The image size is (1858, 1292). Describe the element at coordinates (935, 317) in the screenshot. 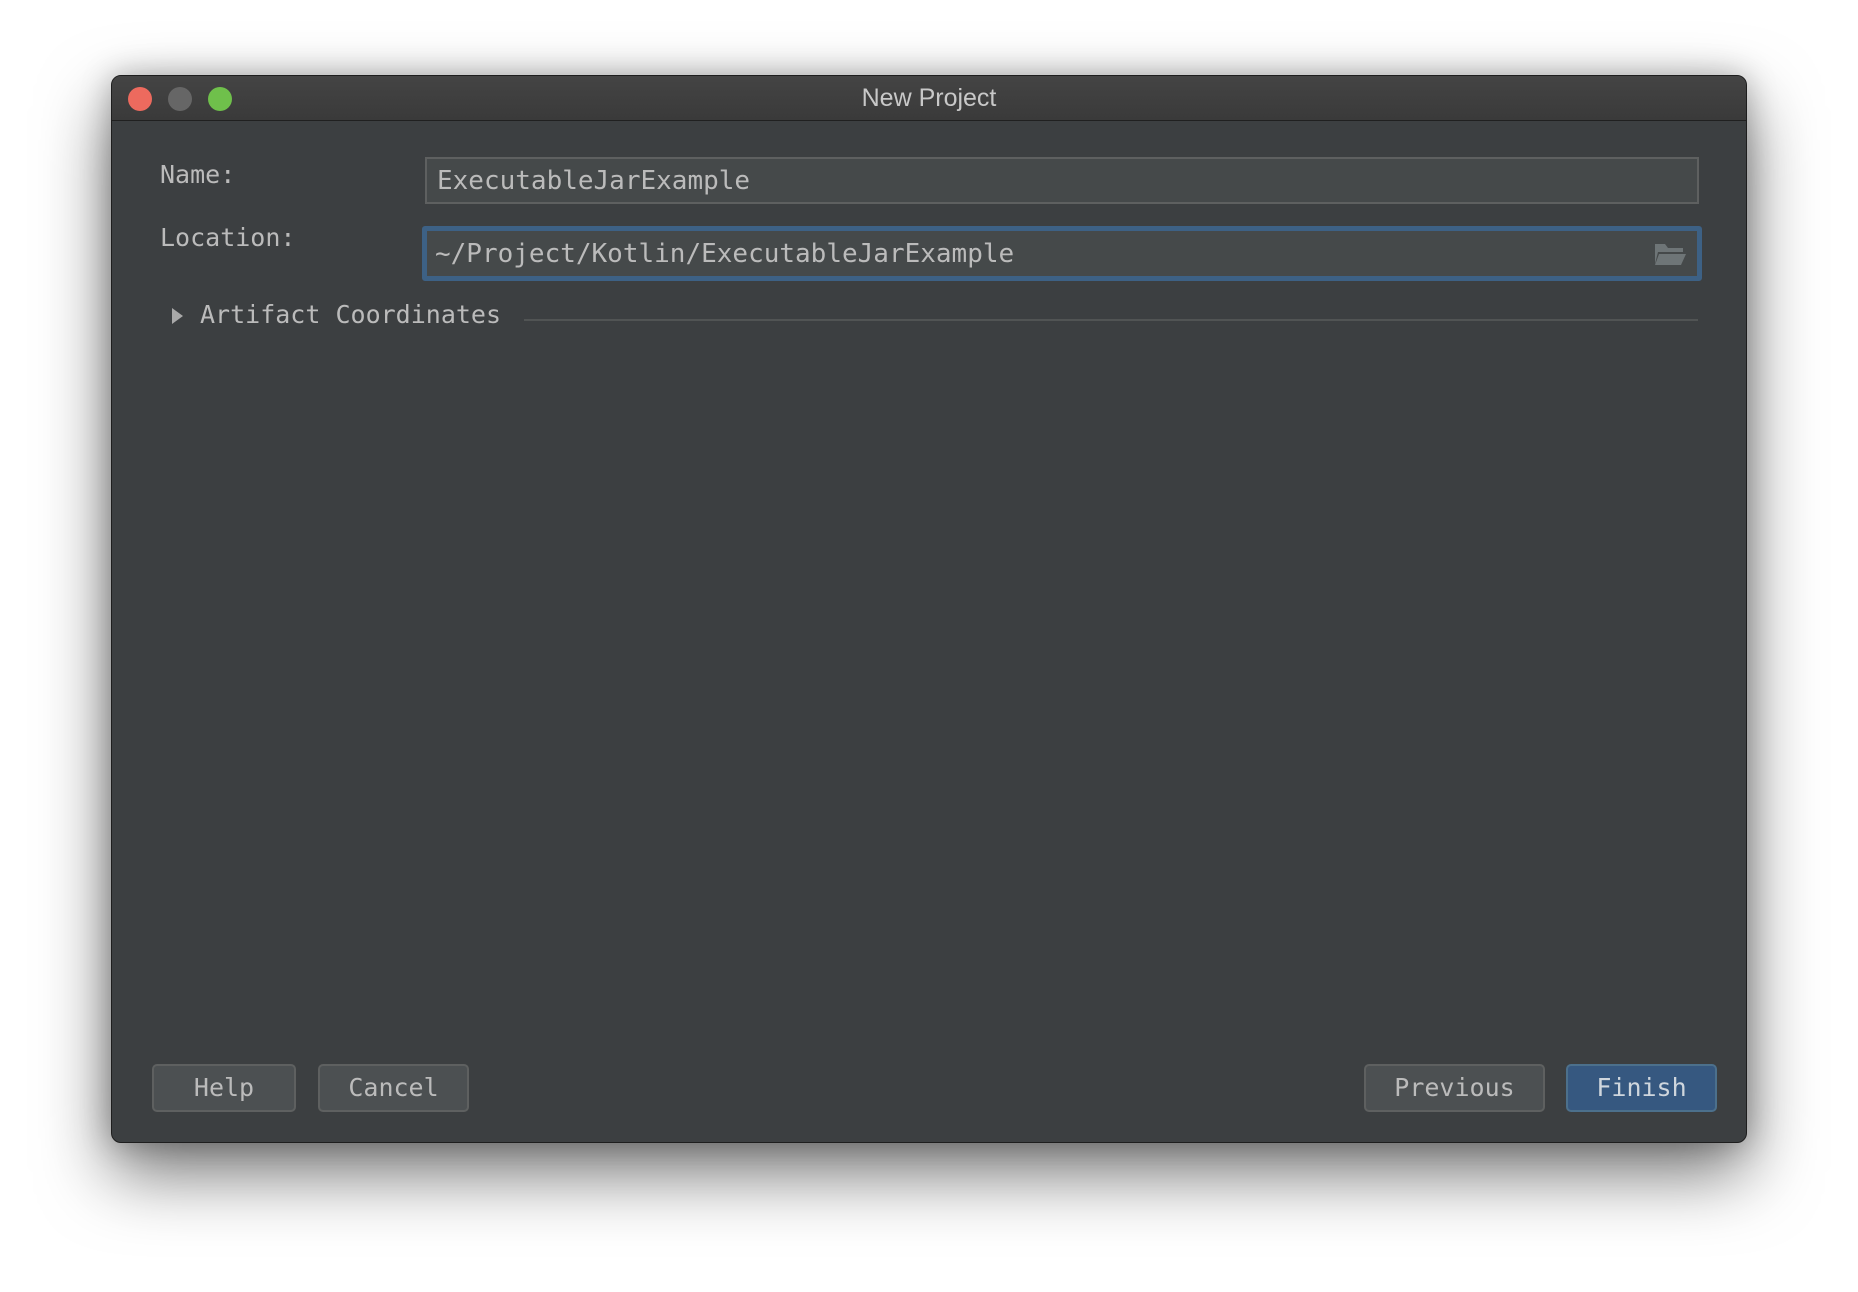

I see `artifact-coordinates-section: Artifact Coordinates` at that location.